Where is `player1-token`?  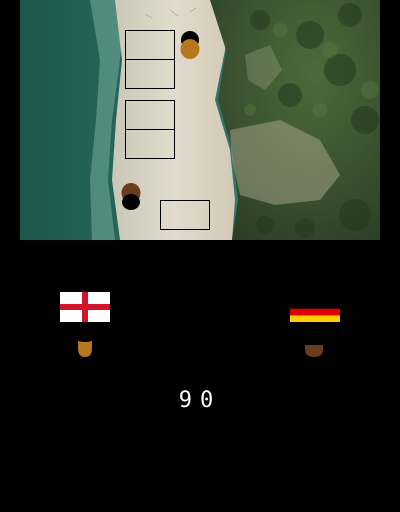
player1-token is located at coordinates (190, 45).